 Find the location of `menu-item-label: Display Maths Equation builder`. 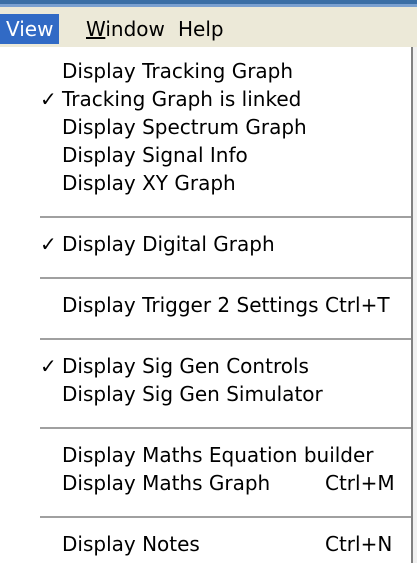

menu-item-label: Display Maths Equation builder is located at coordinates (218, 455).